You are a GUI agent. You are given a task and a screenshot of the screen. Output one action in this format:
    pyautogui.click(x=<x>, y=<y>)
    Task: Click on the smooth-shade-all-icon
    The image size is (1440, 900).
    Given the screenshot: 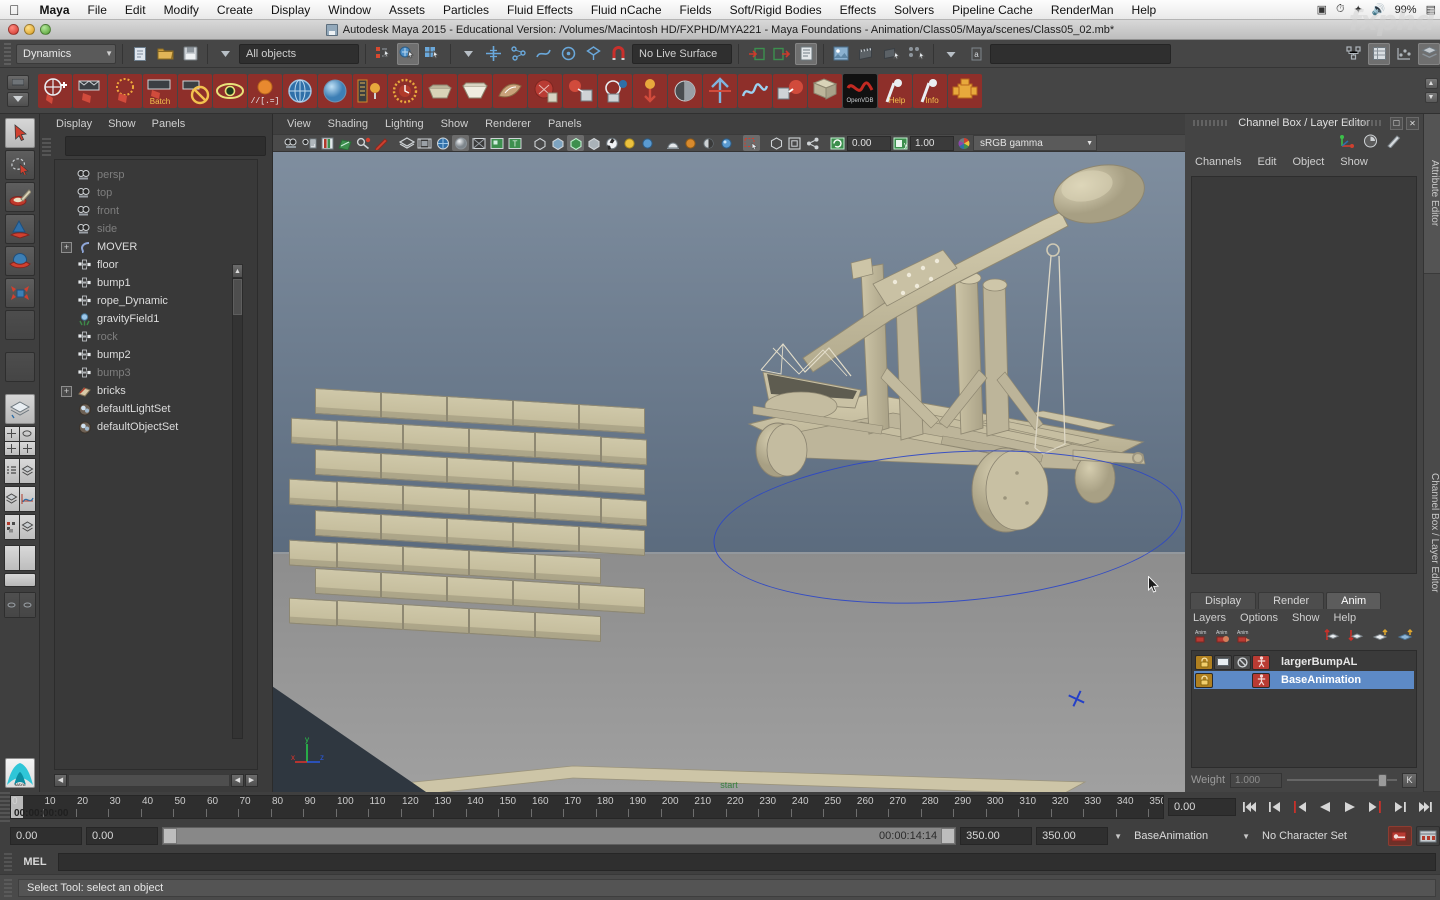 What is the action you would take?
    pyautogui.click(x=442, y=143)
    